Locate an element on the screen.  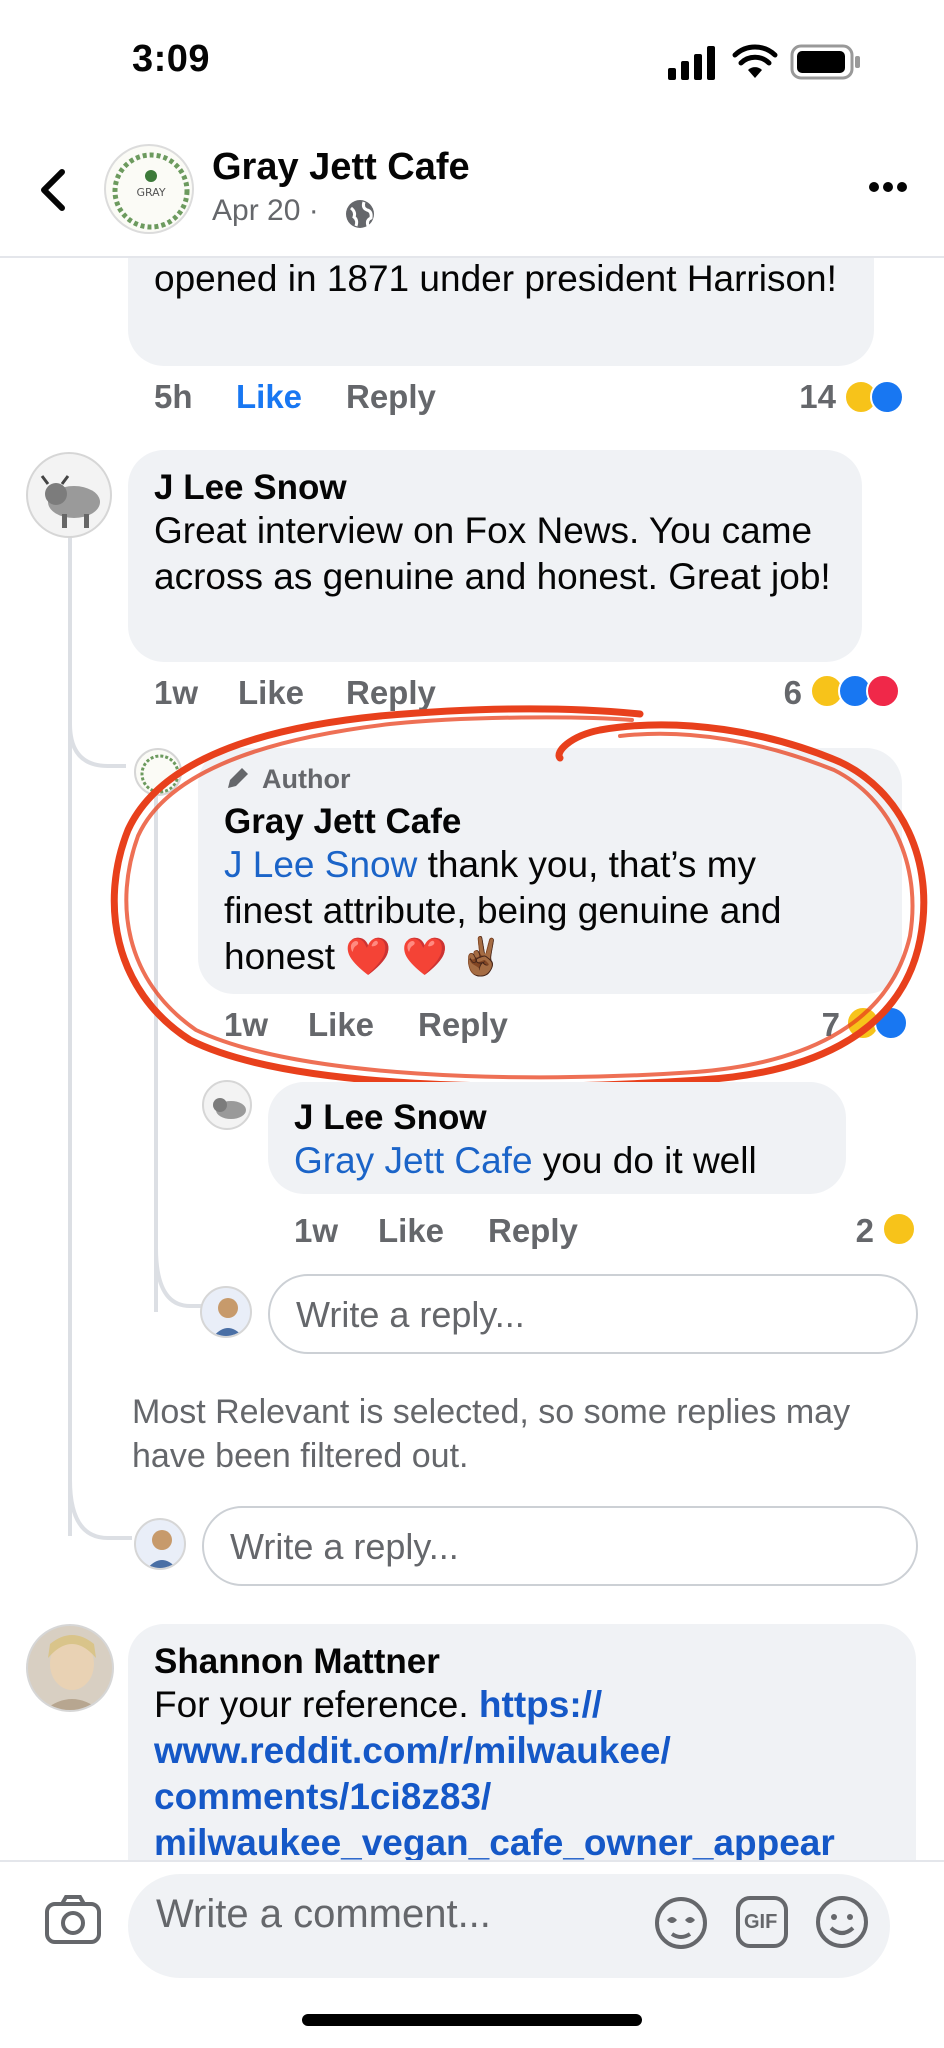
love-reaction-icon is located at coordinates (883, 691).